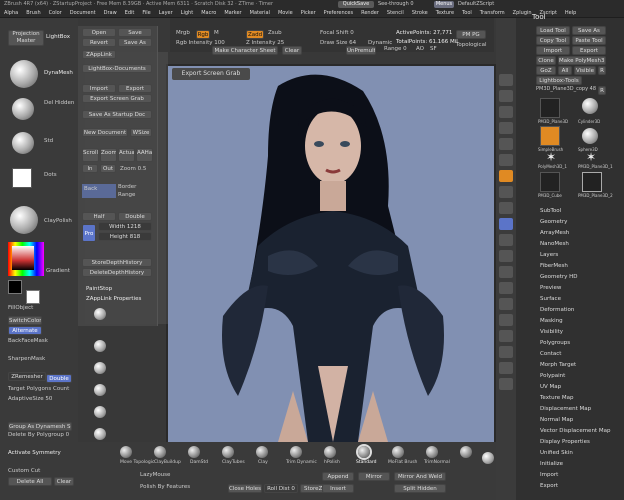 Image resolution: width=624 pixels, height=500 pixels. I want to click on local-icon, so click(506, 208).